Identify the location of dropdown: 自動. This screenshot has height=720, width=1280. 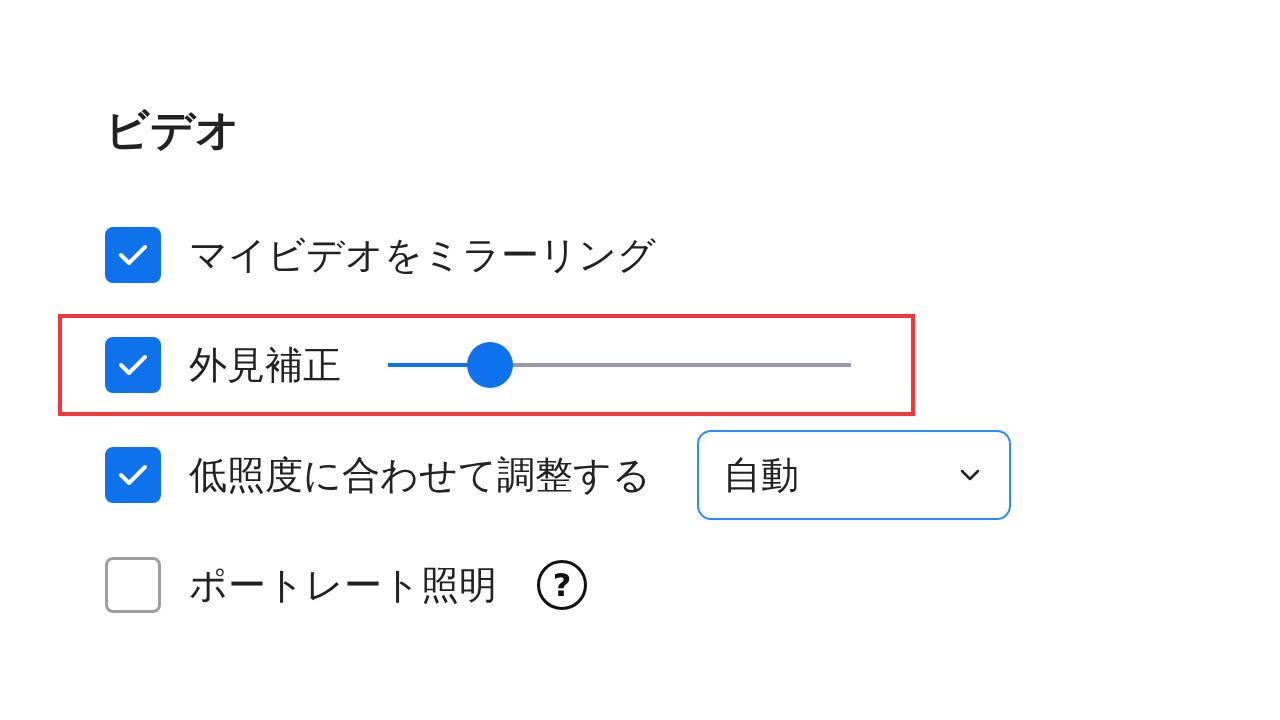
(854, 475).